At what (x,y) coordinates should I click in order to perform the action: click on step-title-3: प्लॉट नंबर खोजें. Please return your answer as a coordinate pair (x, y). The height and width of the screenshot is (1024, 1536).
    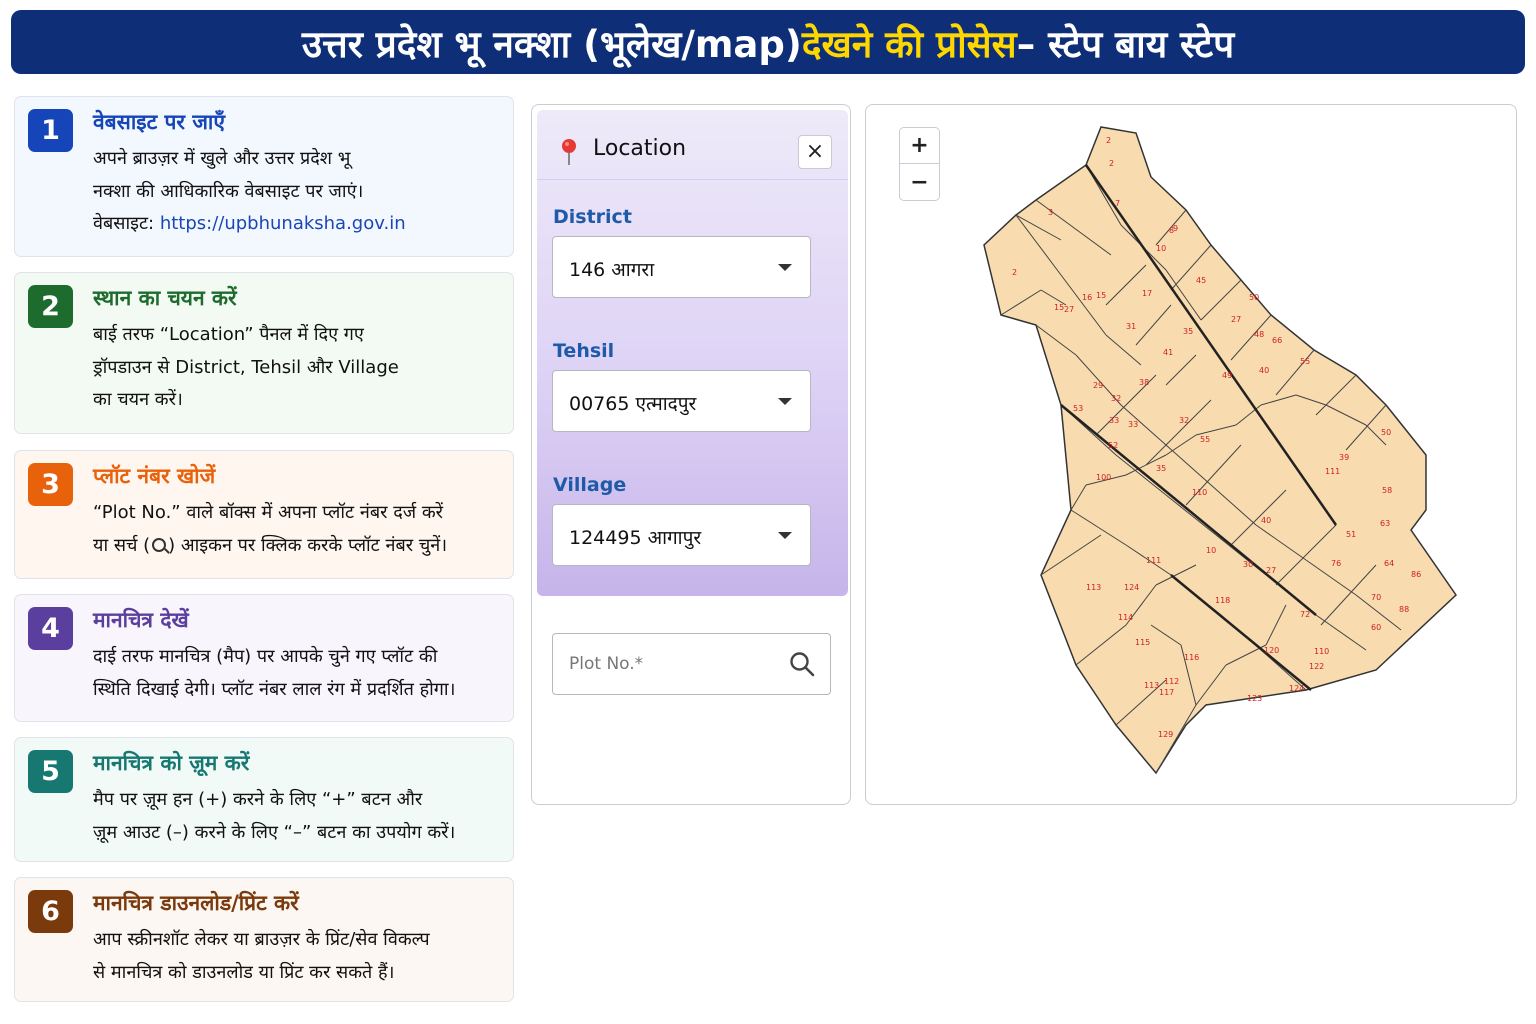
    Looking at the image, I should click on (154, 476).